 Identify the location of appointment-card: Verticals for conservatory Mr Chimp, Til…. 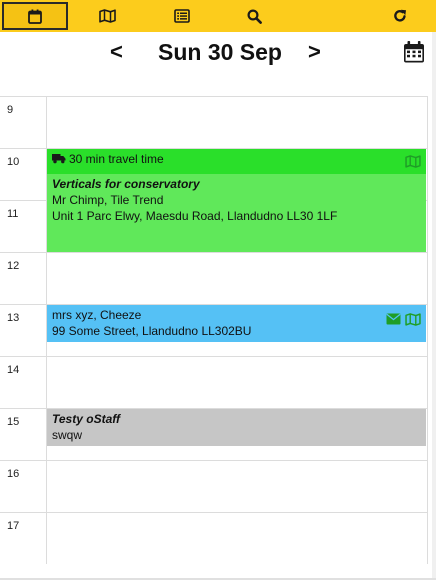
(236, 213).